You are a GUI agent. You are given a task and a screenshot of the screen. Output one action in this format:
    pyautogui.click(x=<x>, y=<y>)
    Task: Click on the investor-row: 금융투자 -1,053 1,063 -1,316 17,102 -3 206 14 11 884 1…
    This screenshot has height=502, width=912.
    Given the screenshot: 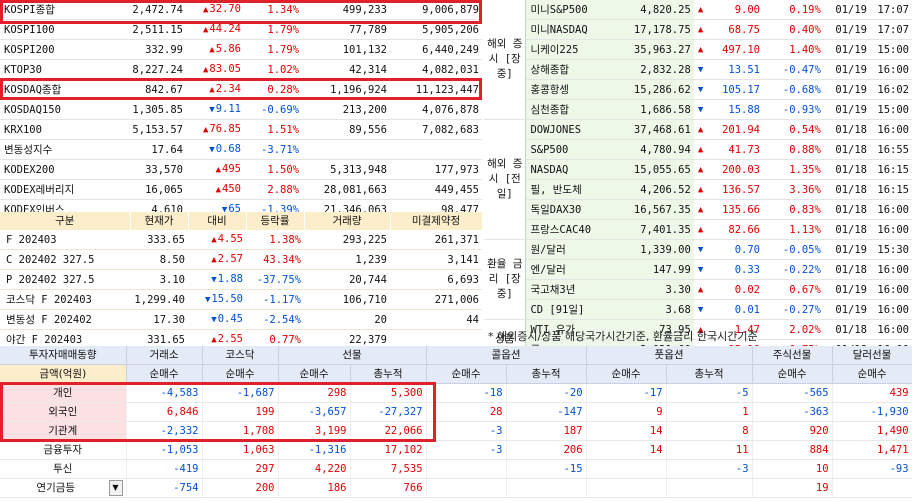 What is the action you would take?
    pyautogui.click(x=456, y=450)
    